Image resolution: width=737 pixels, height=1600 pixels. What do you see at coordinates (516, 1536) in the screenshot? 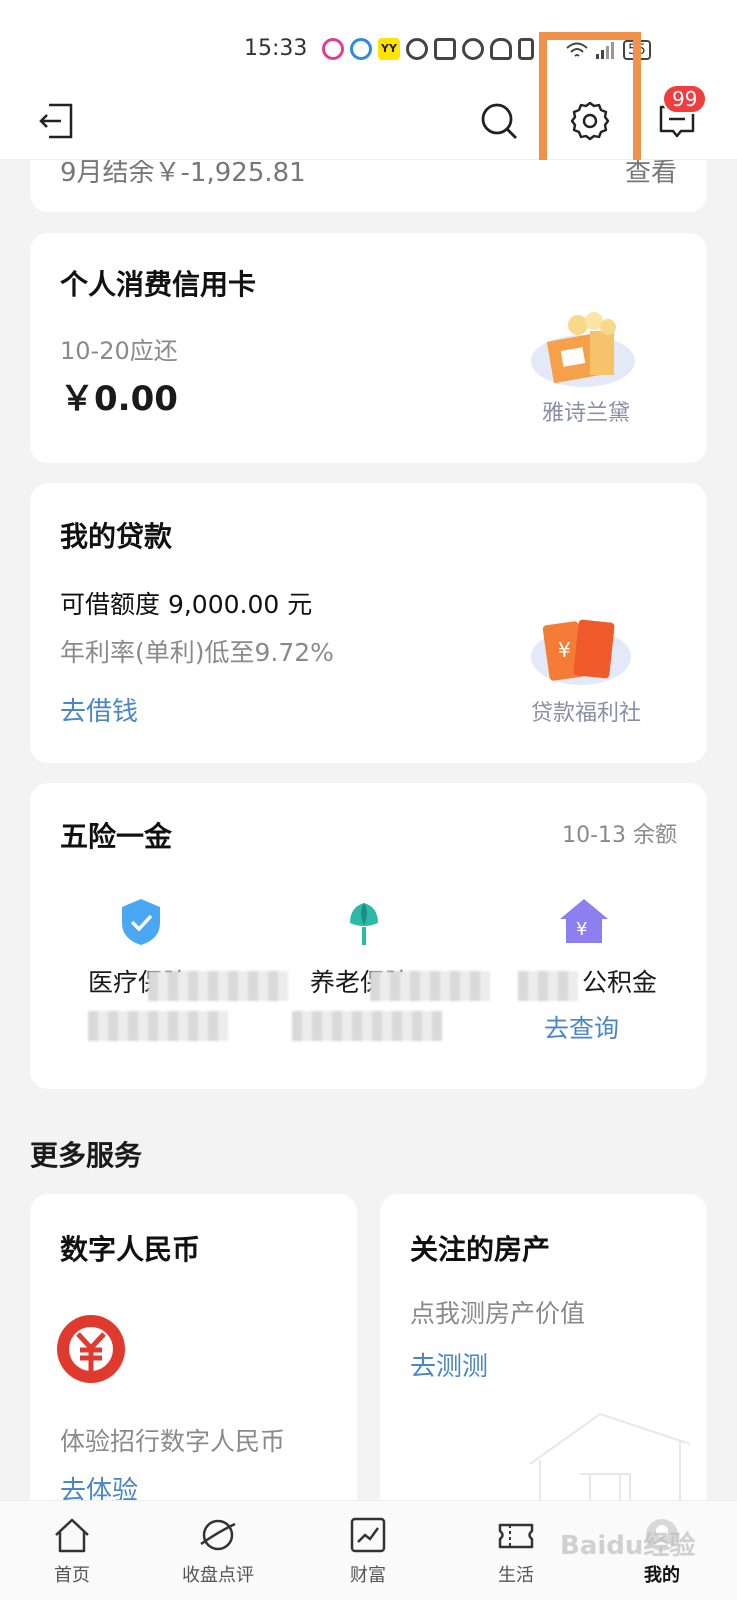
I see `ticket-icon` at bounding box center [516, 1536].